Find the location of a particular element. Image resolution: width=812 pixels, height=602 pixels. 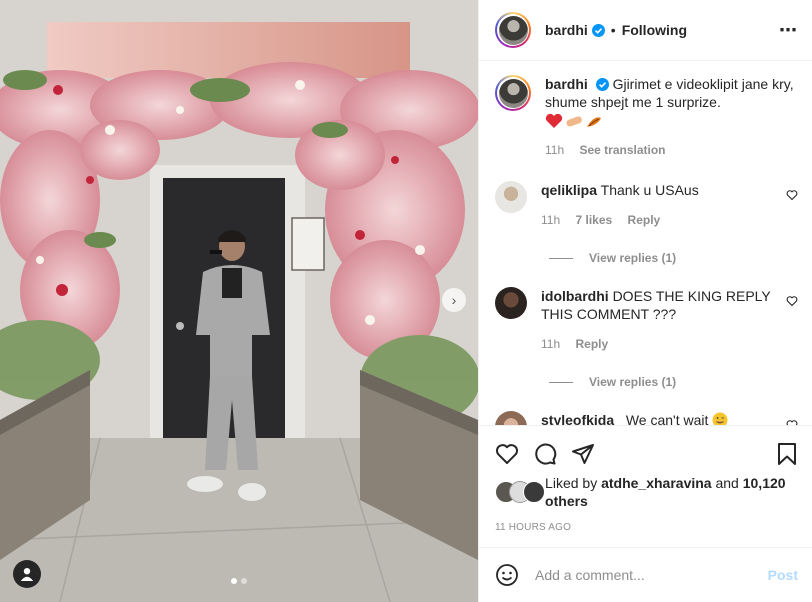

author-avatar is located at coordinates (513, 30).